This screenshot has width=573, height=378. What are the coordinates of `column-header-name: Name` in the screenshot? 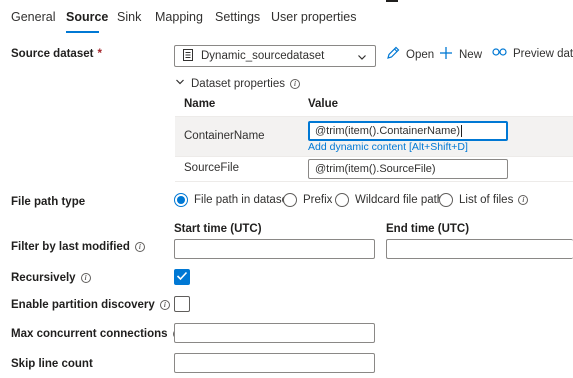 It's located at (200, 104).